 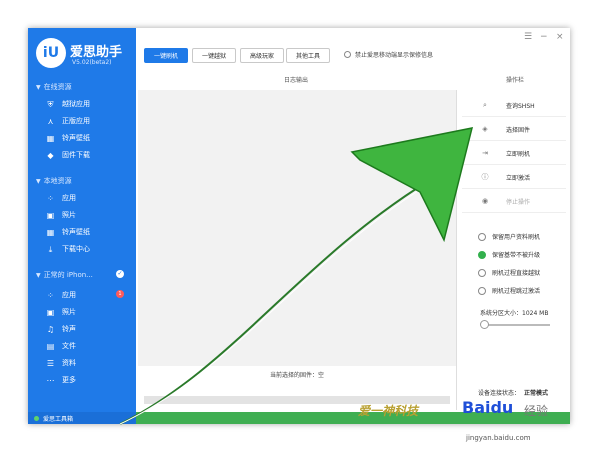 I want to click on watermark-text: 爱一神科技, so click(x=388, y=411).